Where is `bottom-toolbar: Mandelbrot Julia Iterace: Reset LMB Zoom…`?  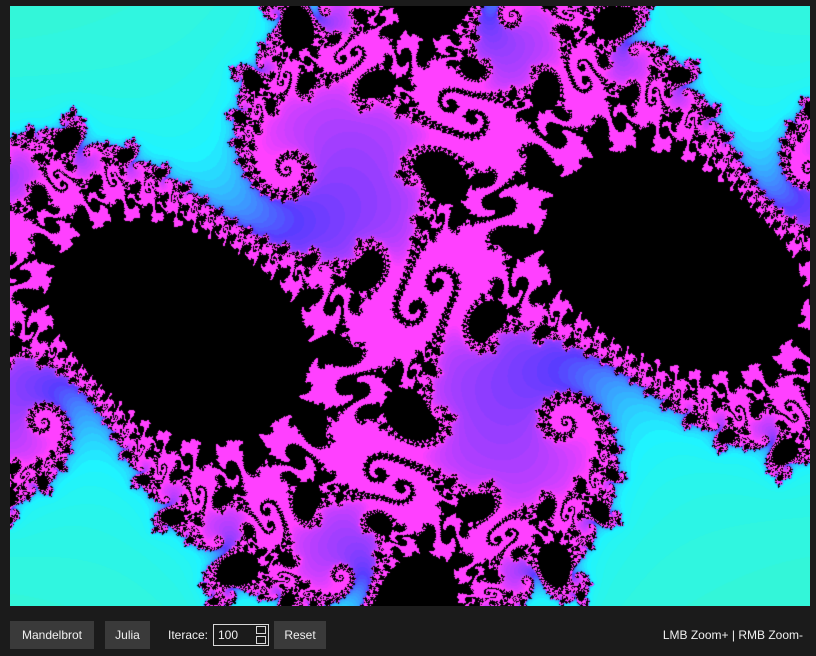 bottom-toolbar: Mandelbrot Julia Iterace: Reset LMB Zoom… is located at coordinates (408, 631).